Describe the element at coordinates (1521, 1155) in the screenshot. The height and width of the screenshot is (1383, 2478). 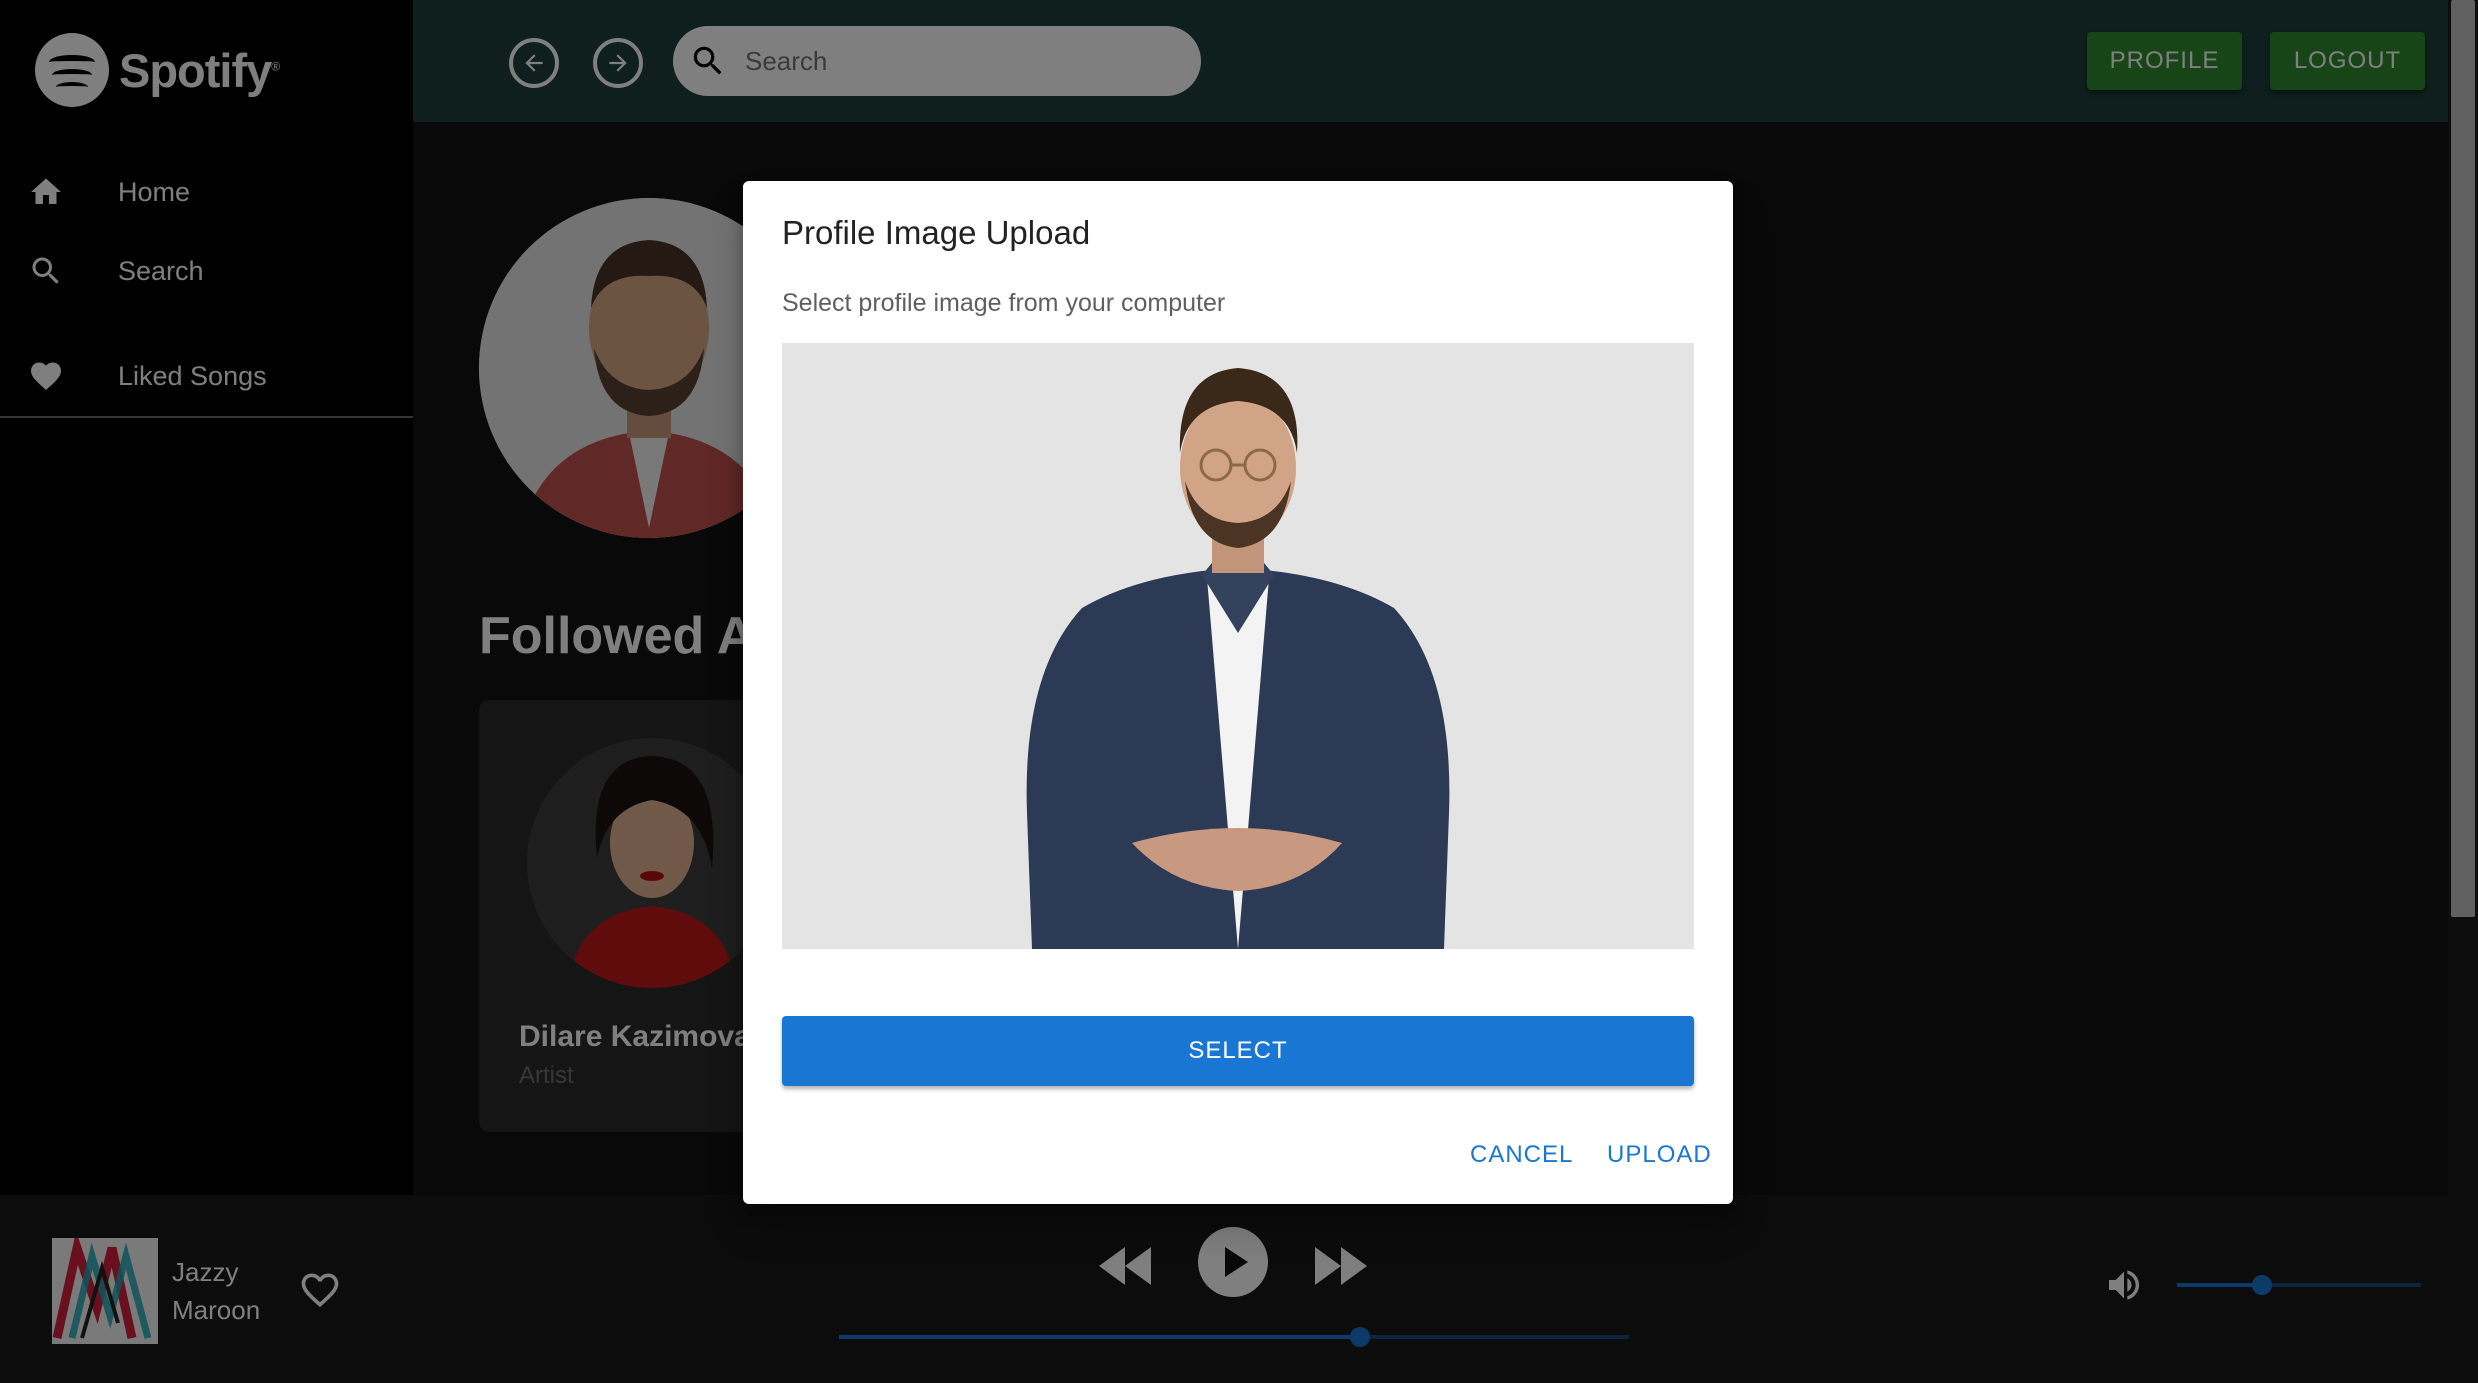
I see `cancel-button: CANCEL` at that location.